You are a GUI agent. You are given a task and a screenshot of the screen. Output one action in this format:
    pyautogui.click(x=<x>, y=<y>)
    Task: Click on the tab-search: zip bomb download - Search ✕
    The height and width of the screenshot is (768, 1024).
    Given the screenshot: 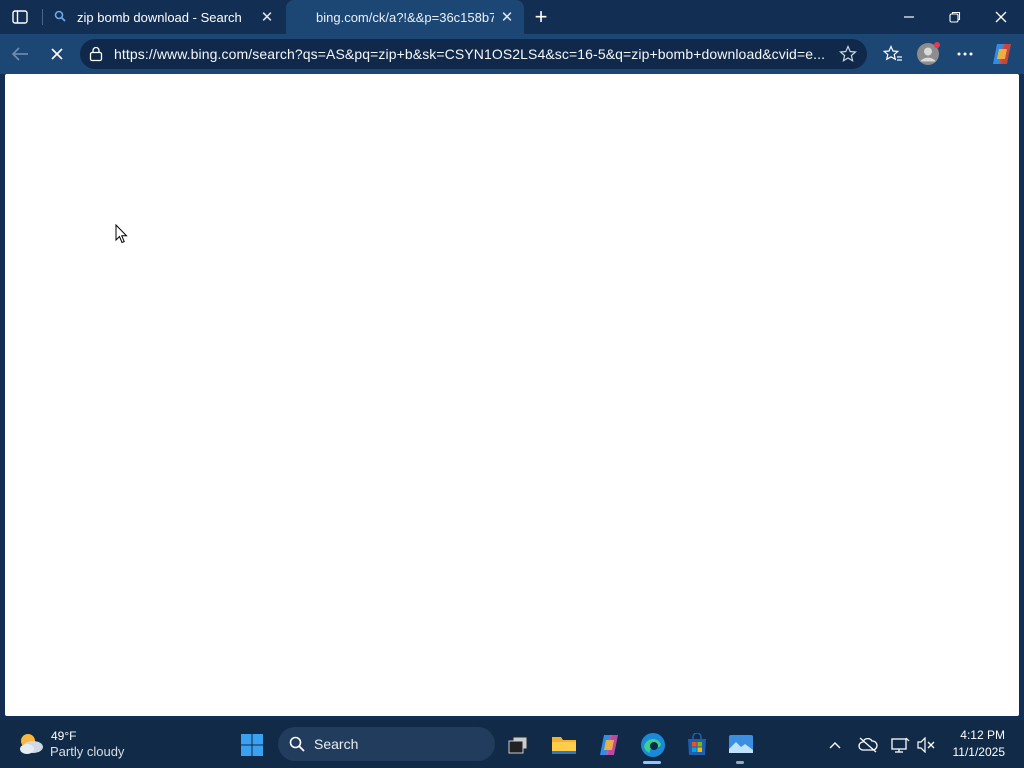 What is the action you would take?
    pyautogui.click(x=165, y=17)
    